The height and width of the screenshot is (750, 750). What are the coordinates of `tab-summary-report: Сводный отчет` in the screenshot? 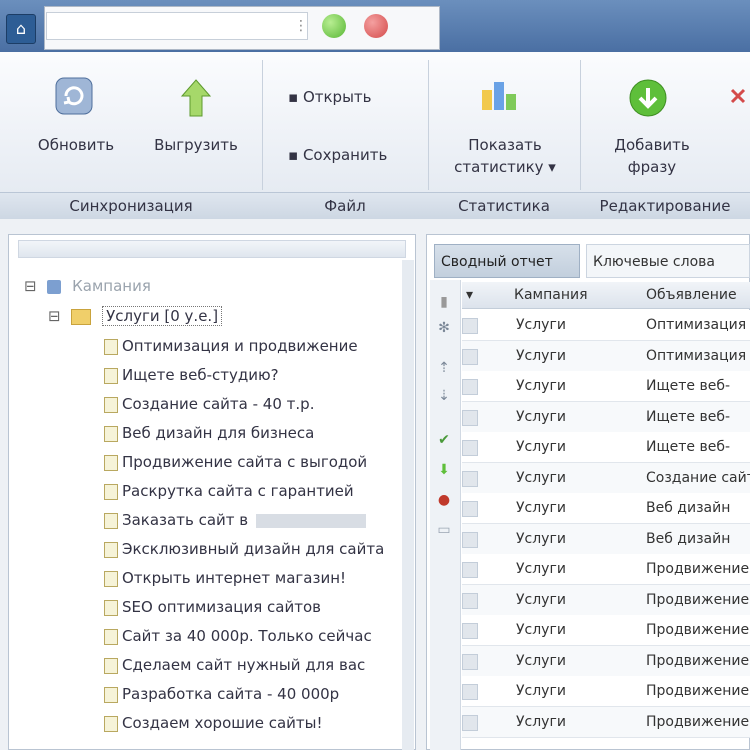 It's located at (507, 261).